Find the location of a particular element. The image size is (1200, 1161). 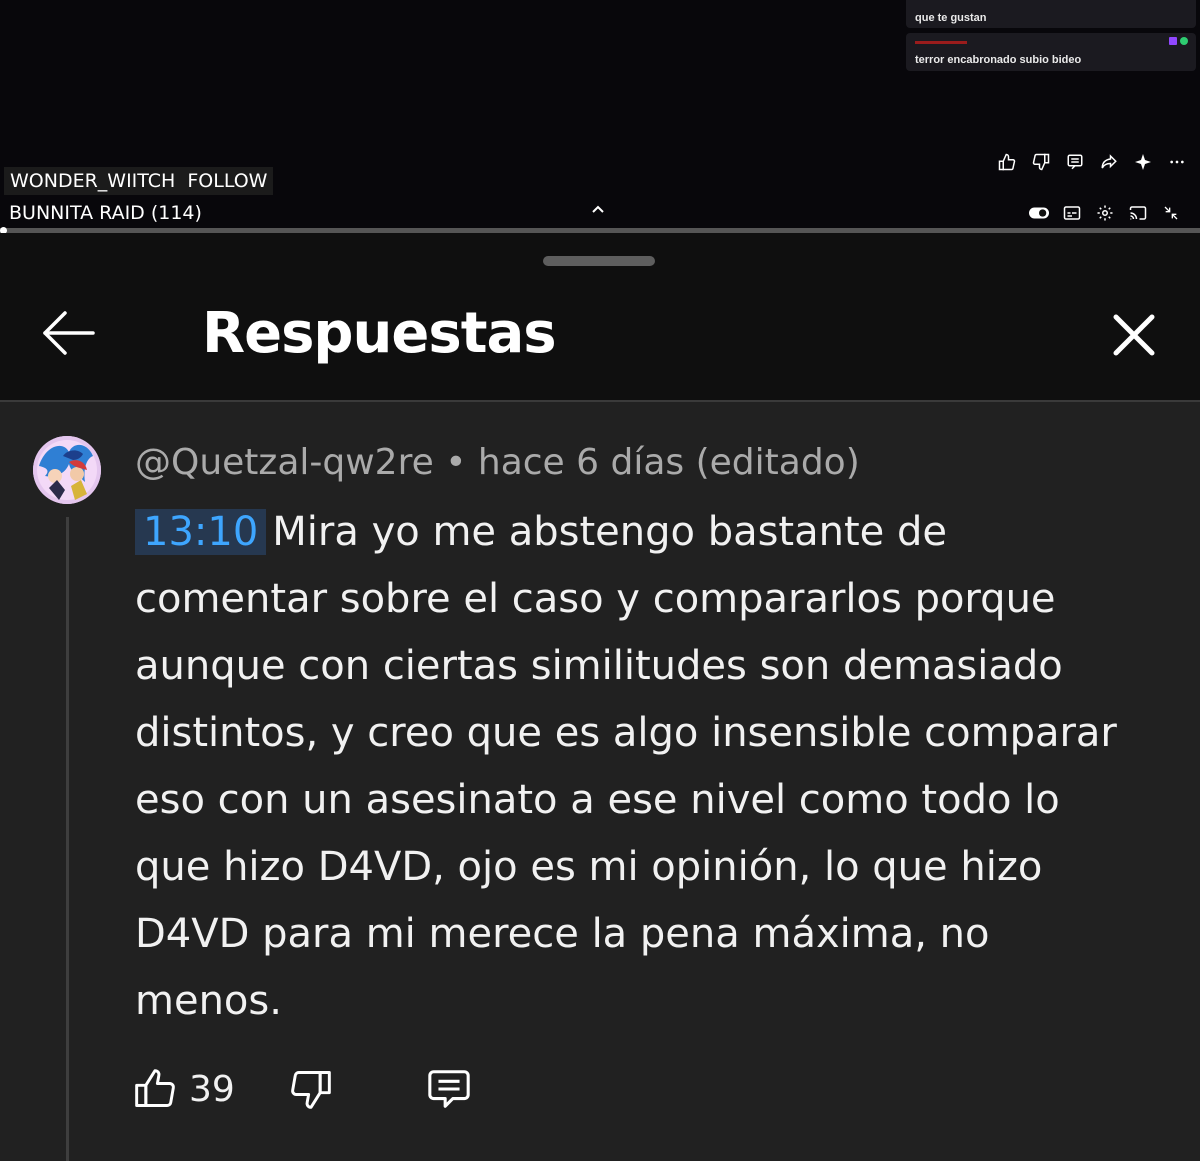

close-icon is located at coordinates (1134, 335).